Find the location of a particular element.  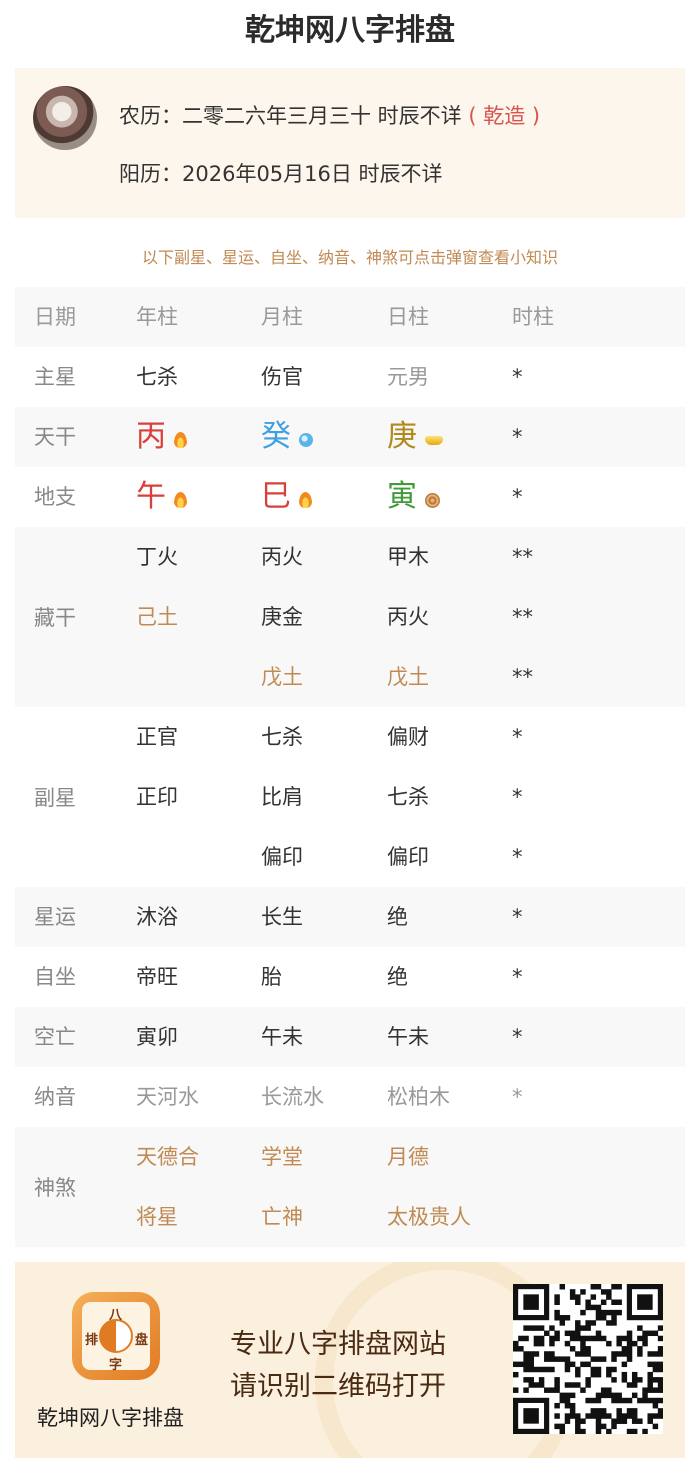

gender-label: ( 乾造 ) is located at coordinates (504, 116).